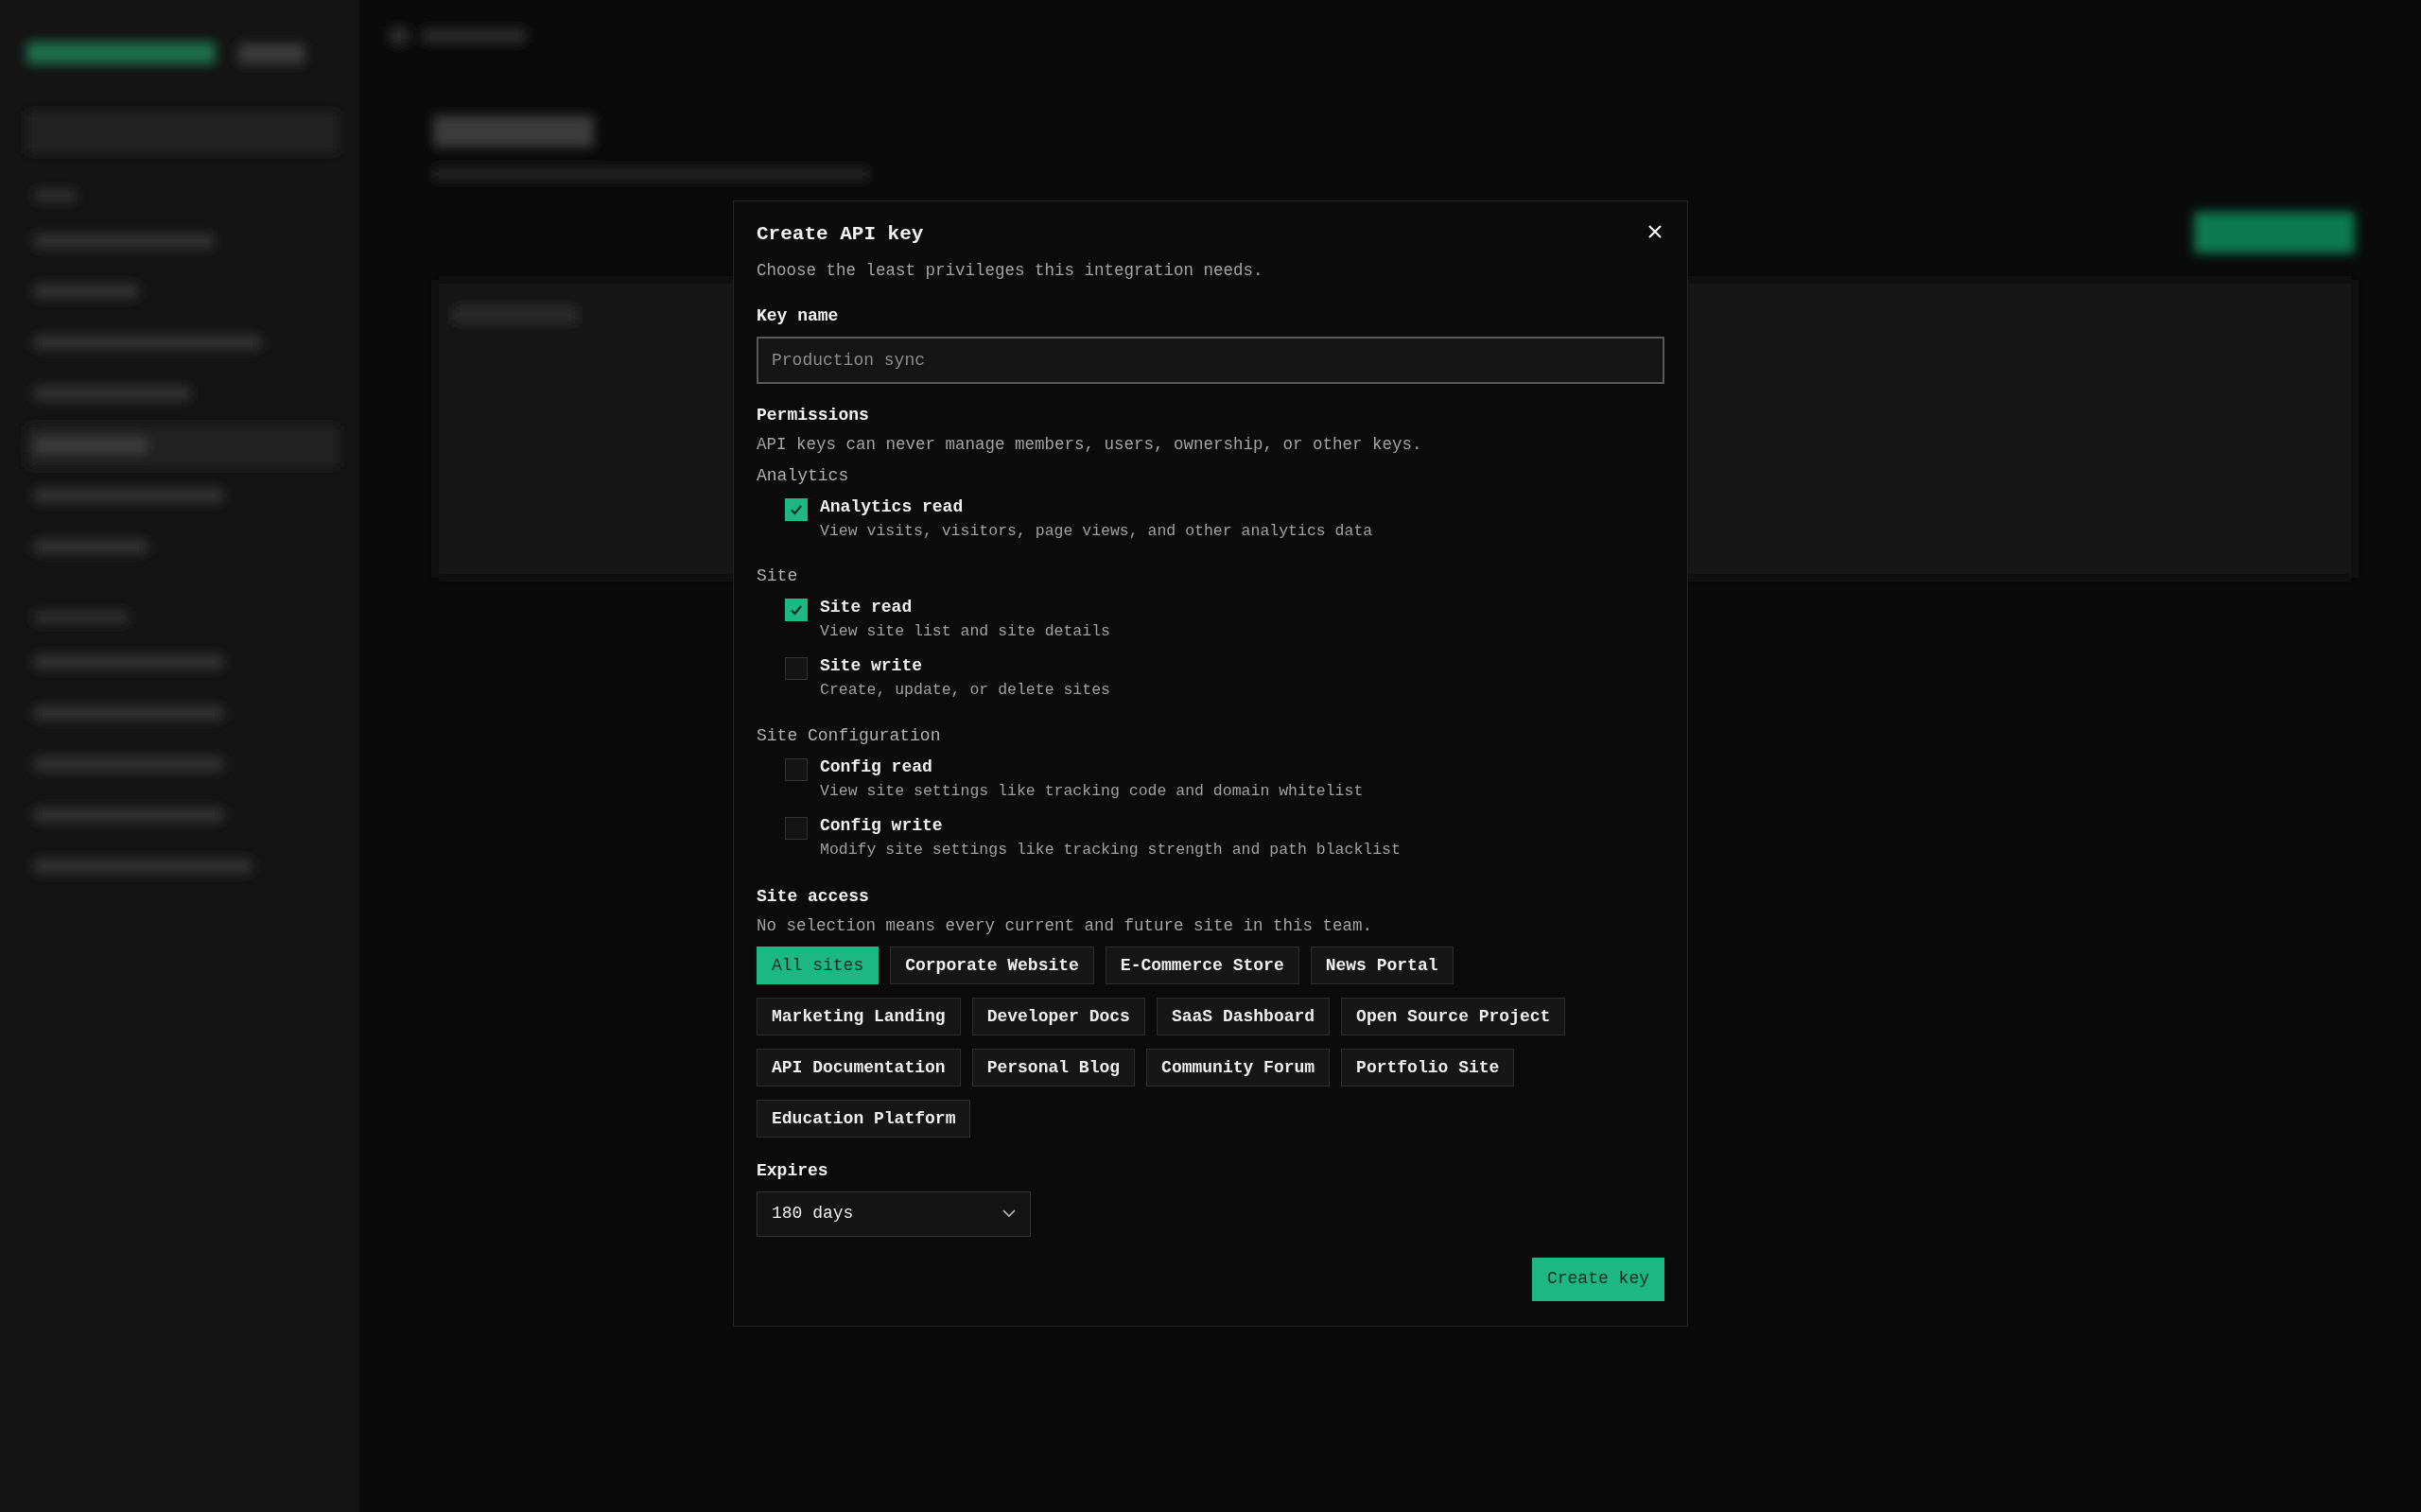 Image resolution: width=2421 pixels, height=1512 pixels. What do you see at coordinates (1202, 965) in the screenshot?
I see `site-chip: E-Commerce Store` at bounding box center [1202, 965].